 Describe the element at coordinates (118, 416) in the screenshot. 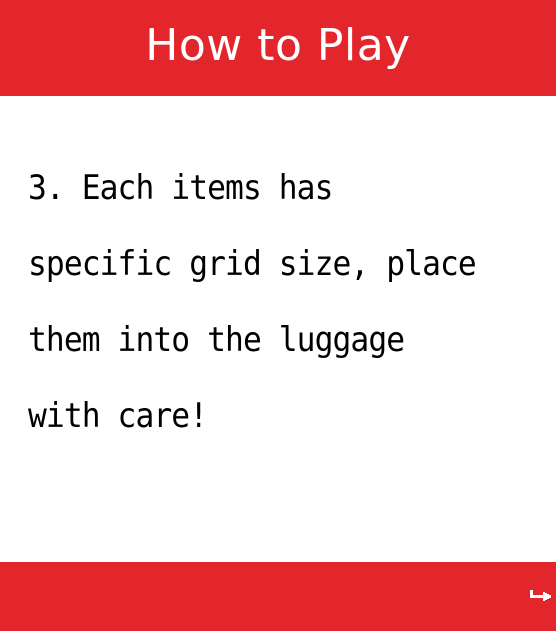

I see `instruction-line: with care!` at that location.